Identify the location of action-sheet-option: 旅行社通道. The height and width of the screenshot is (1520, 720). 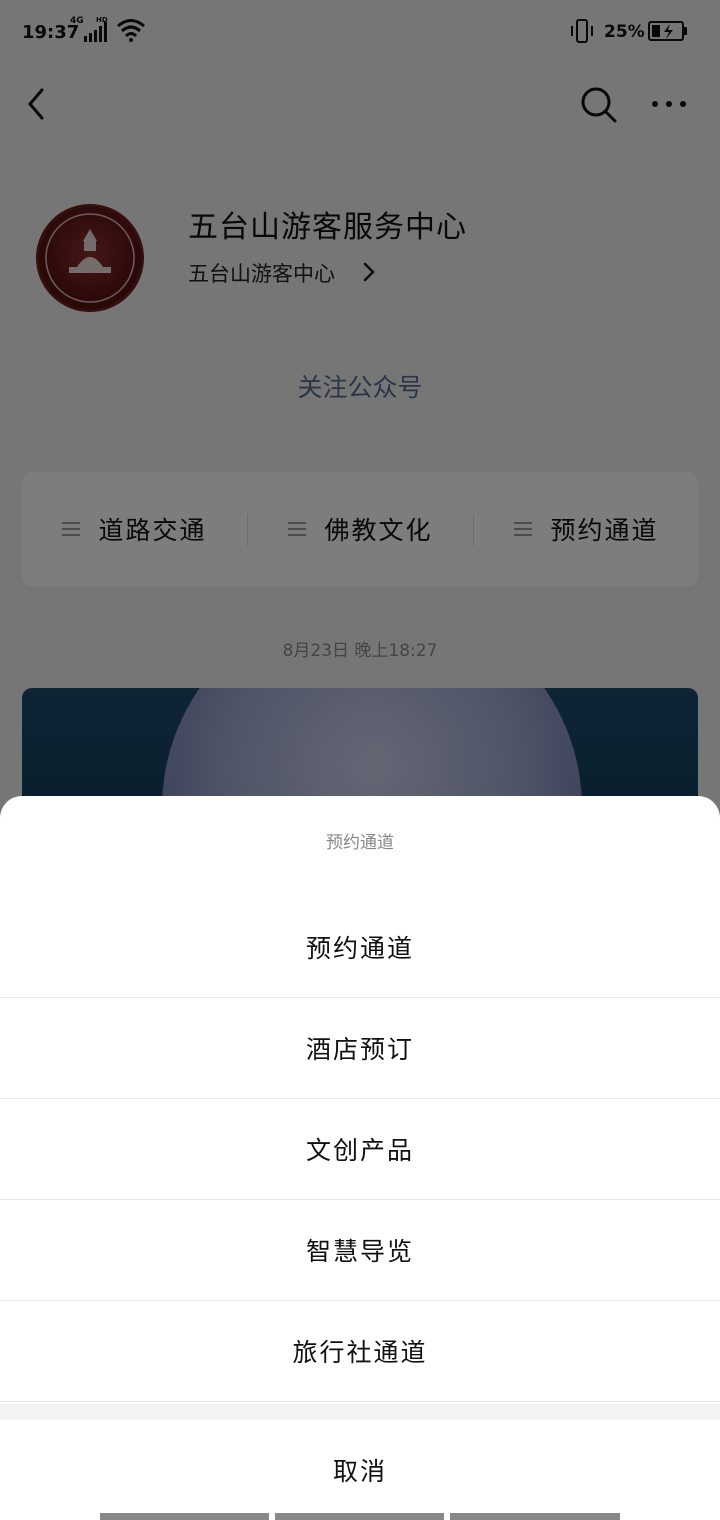
(360, 1351).